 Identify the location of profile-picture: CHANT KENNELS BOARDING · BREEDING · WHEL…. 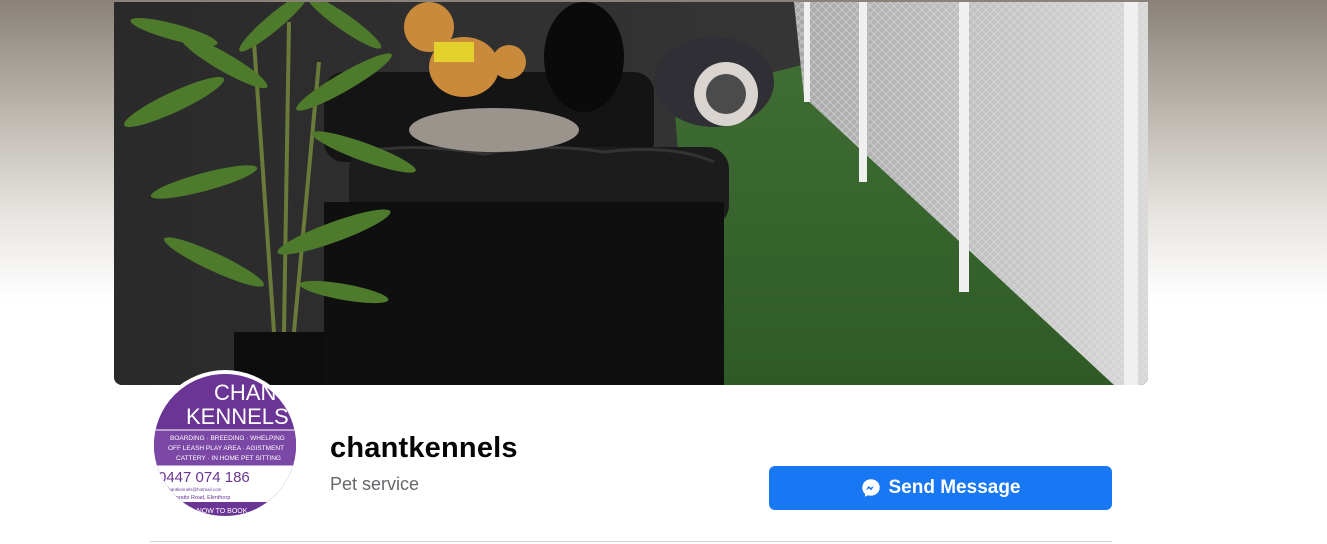
(225, 445).